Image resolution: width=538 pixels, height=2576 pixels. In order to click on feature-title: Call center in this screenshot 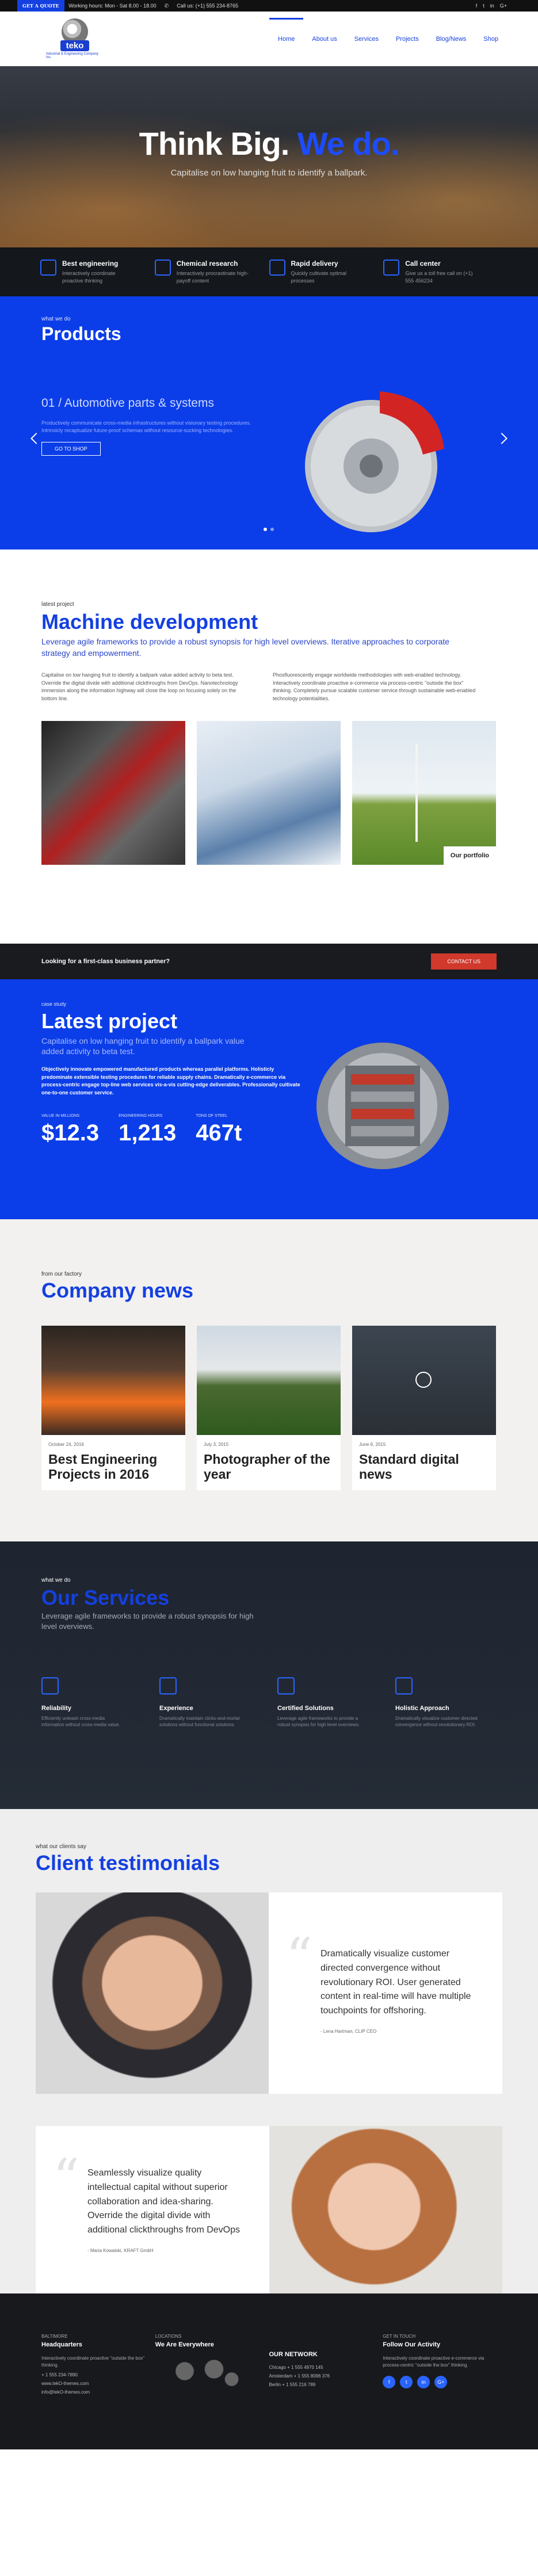, I will do `click(423, 263)`.